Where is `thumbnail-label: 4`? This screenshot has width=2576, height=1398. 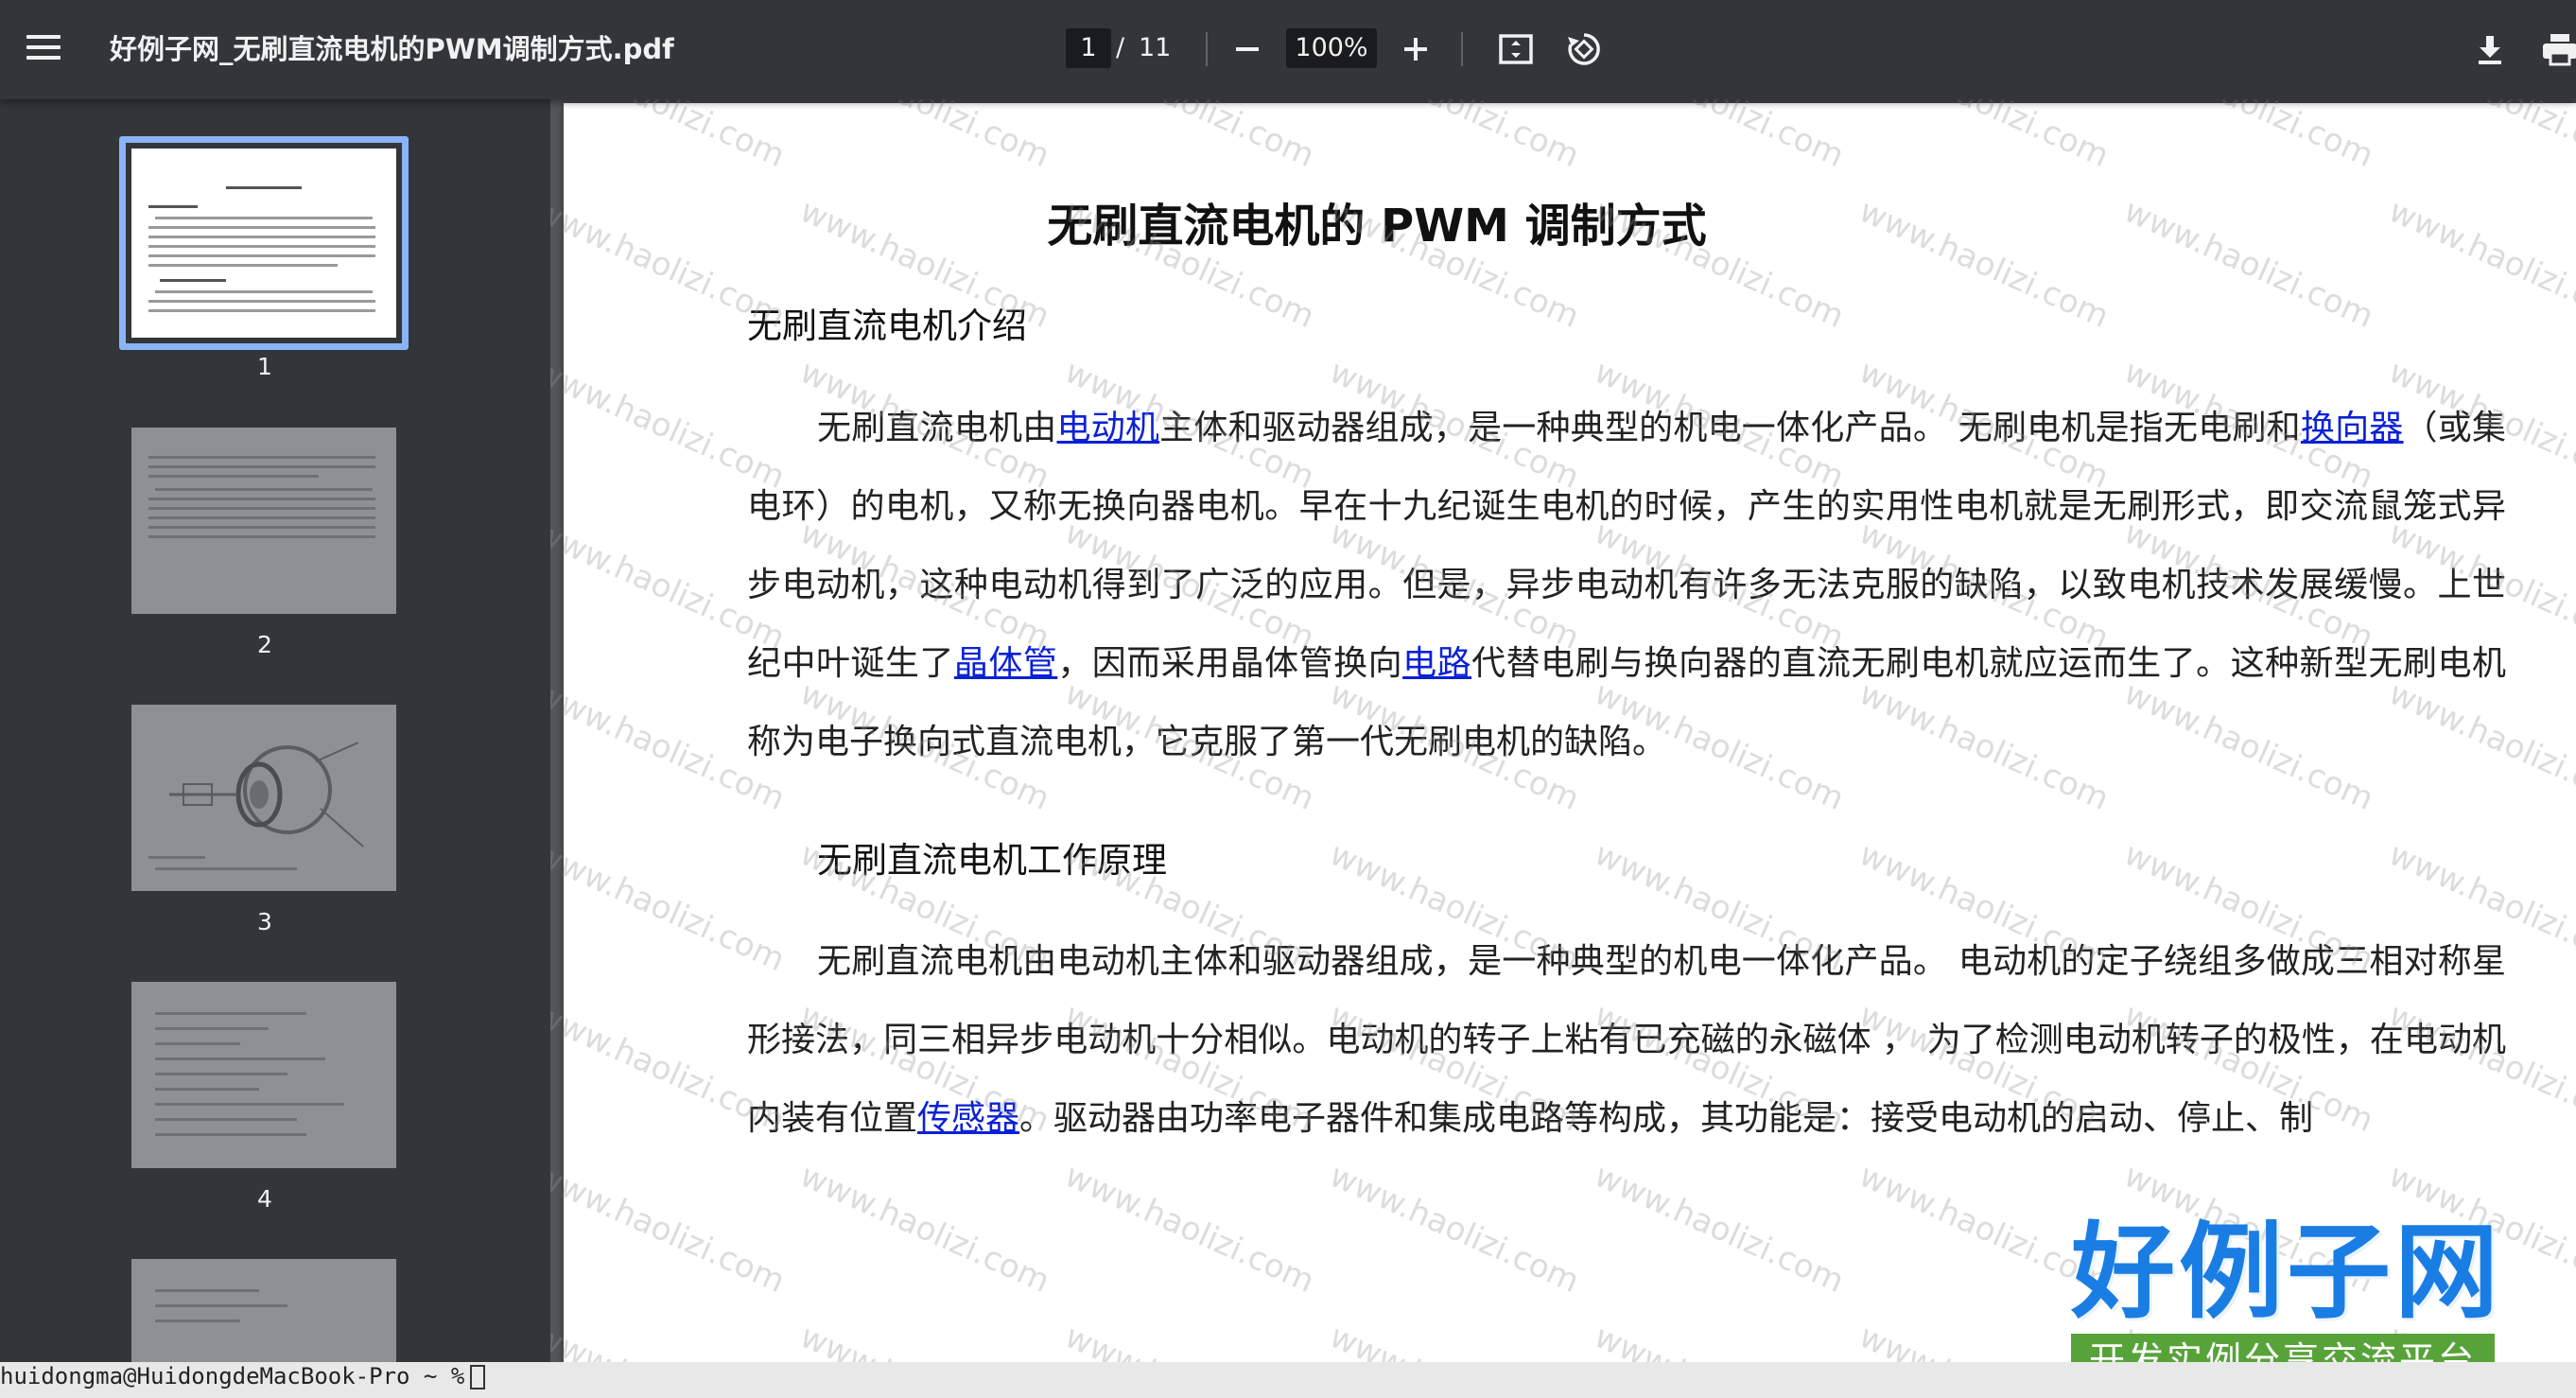 thumbnail-label: 4 is located at coordinates (264, 1199).